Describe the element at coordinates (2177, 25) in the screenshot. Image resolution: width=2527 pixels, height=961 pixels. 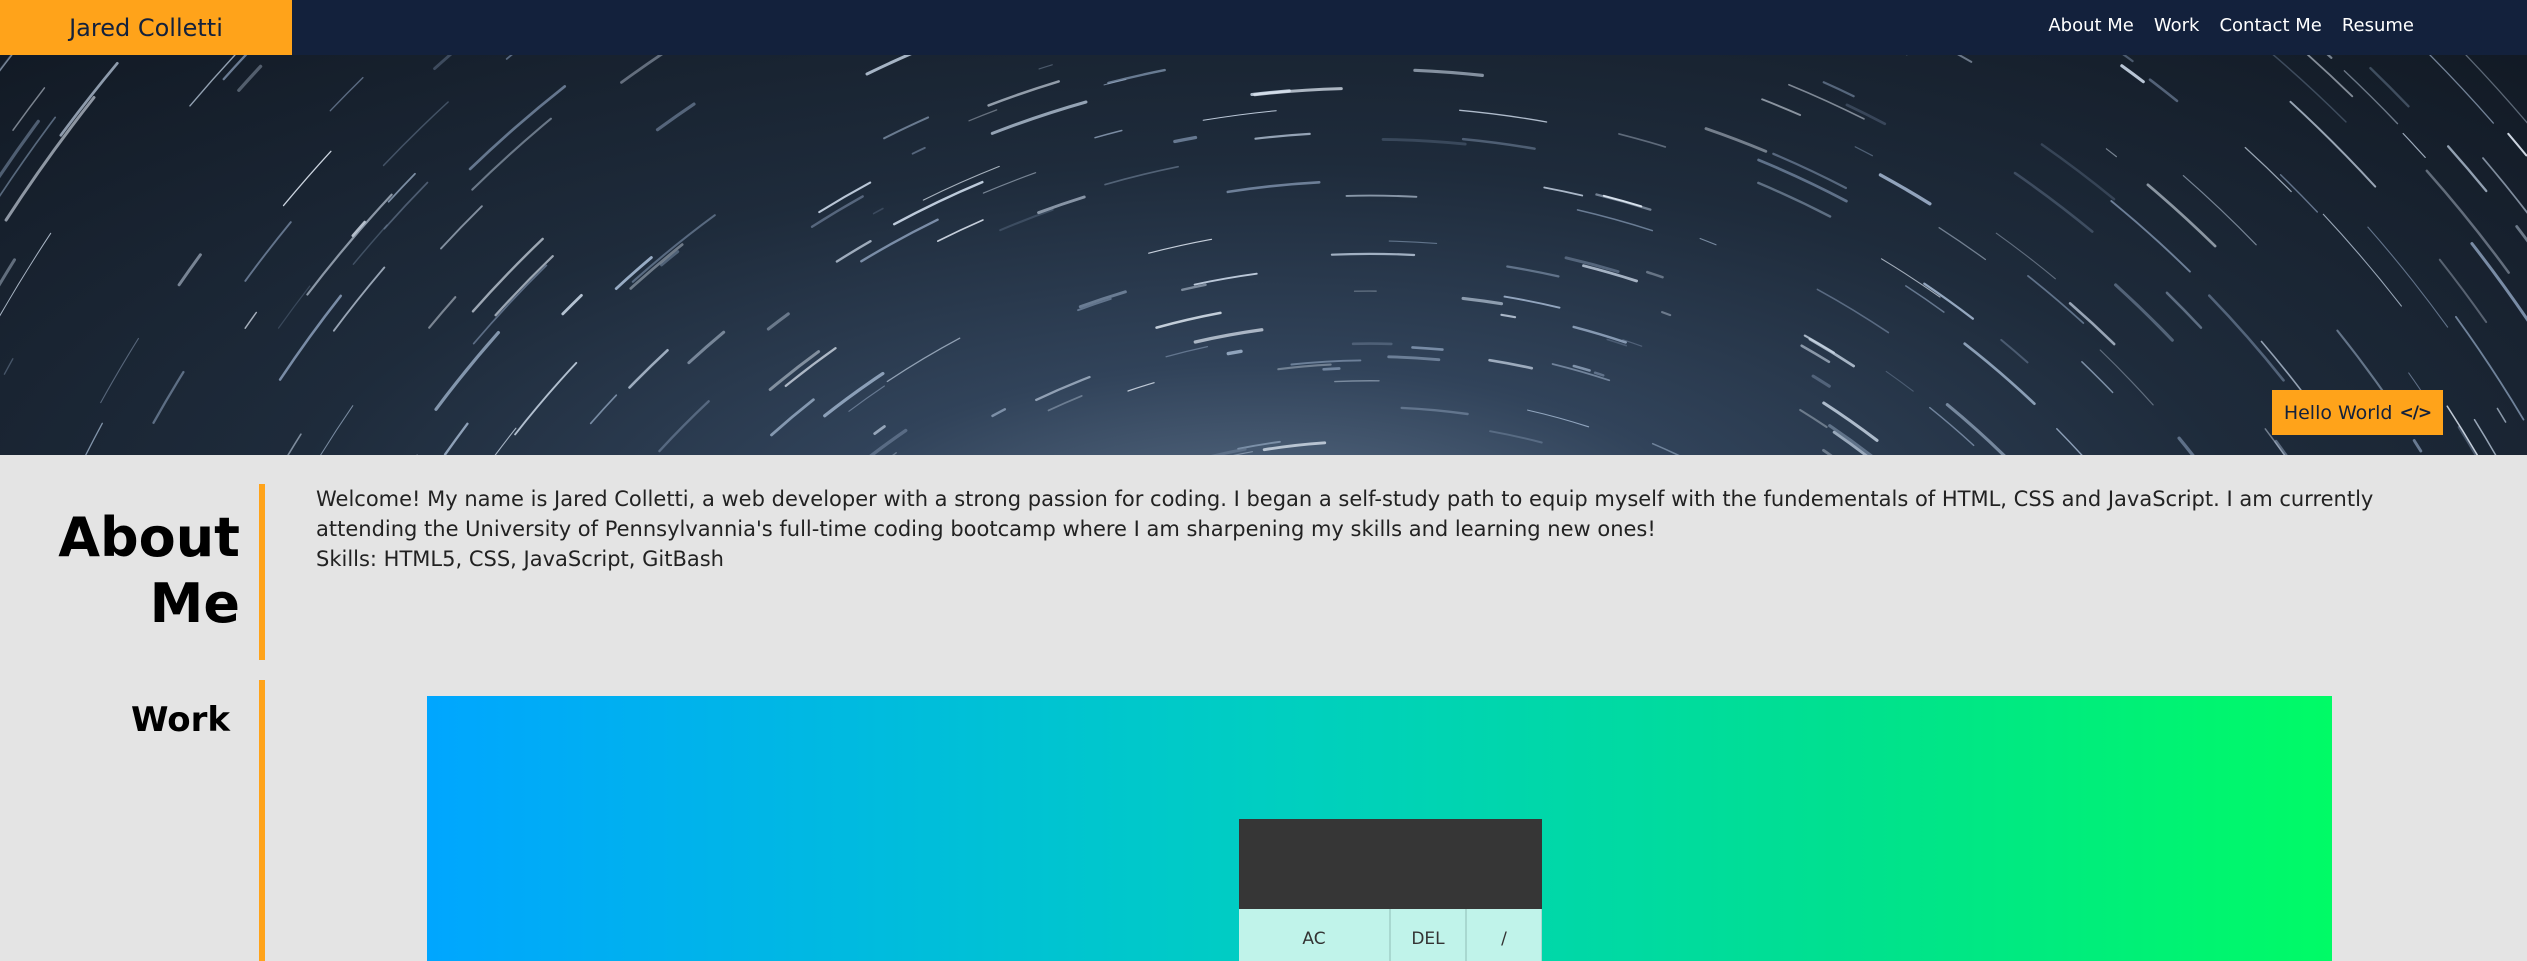
I see `nav-link-work: Work` at that location.